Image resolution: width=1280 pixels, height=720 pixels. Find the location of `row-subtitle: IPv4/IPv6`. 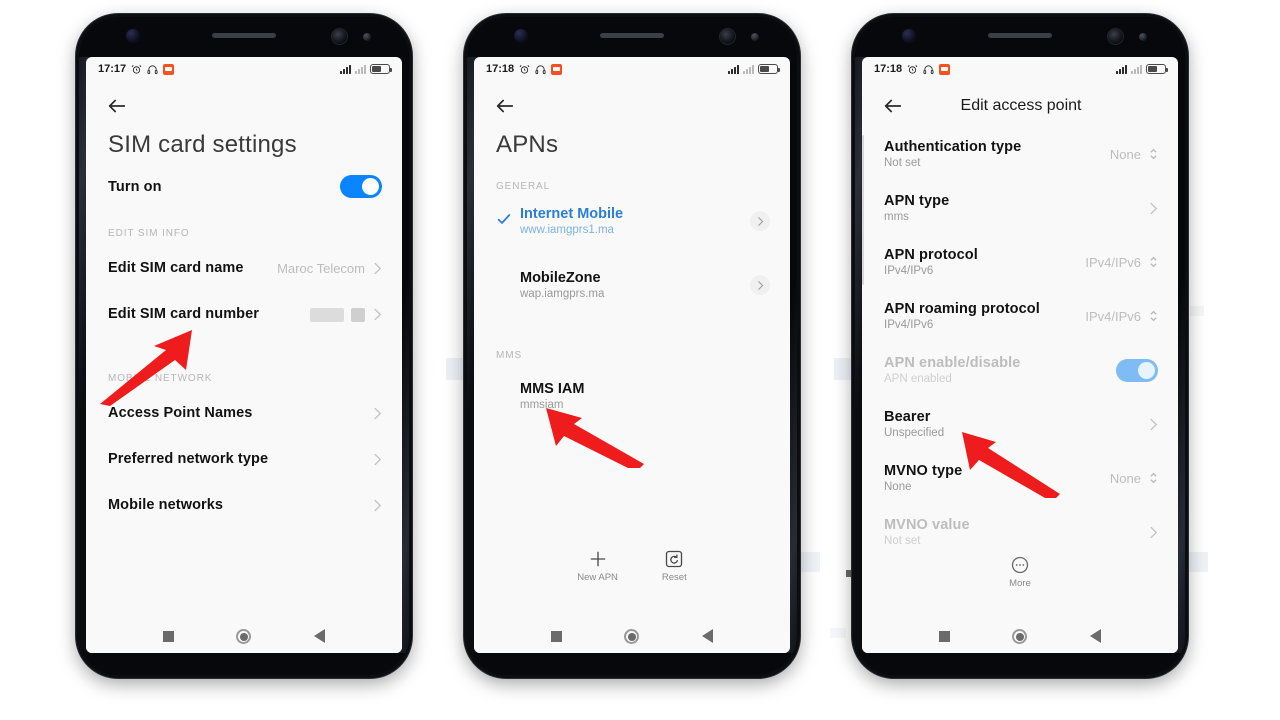

row-subtitle: IPv4/IPv6 is located at coordinates (909, 325).